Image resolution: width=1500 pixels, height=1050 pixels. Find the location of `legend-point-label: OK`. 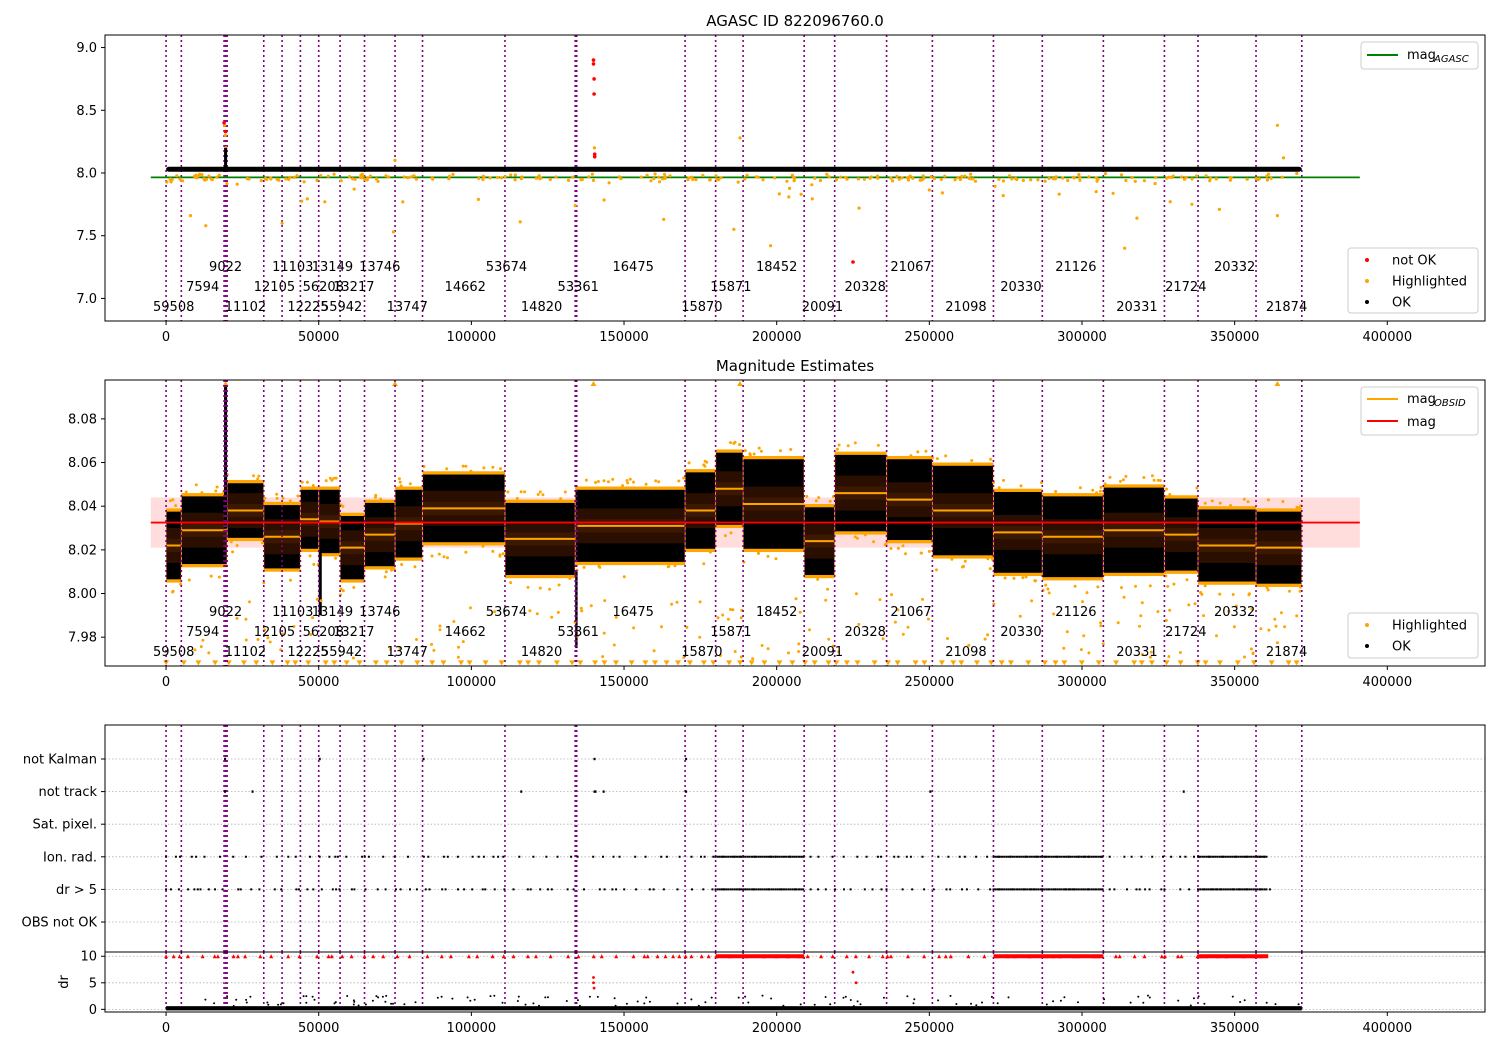

legend-point-label: OK is located at coordinates (1401, 647).